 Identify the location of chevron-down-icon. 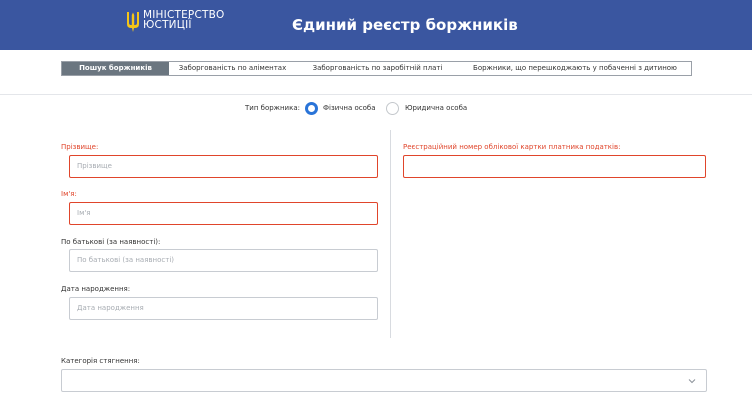
(692, 381).